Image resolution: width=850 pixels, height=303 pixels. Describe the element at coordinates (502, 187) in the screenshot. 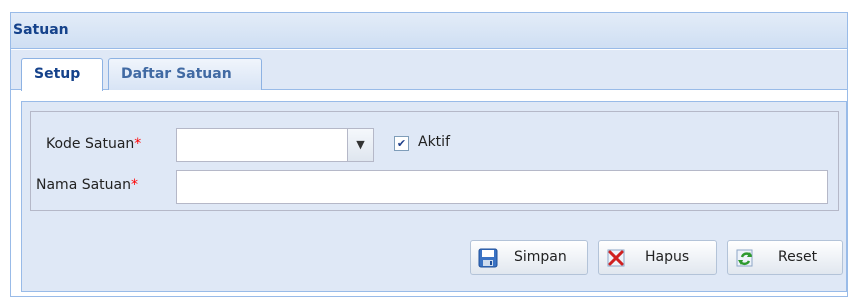

I see `nama-satuan-input` at that location.